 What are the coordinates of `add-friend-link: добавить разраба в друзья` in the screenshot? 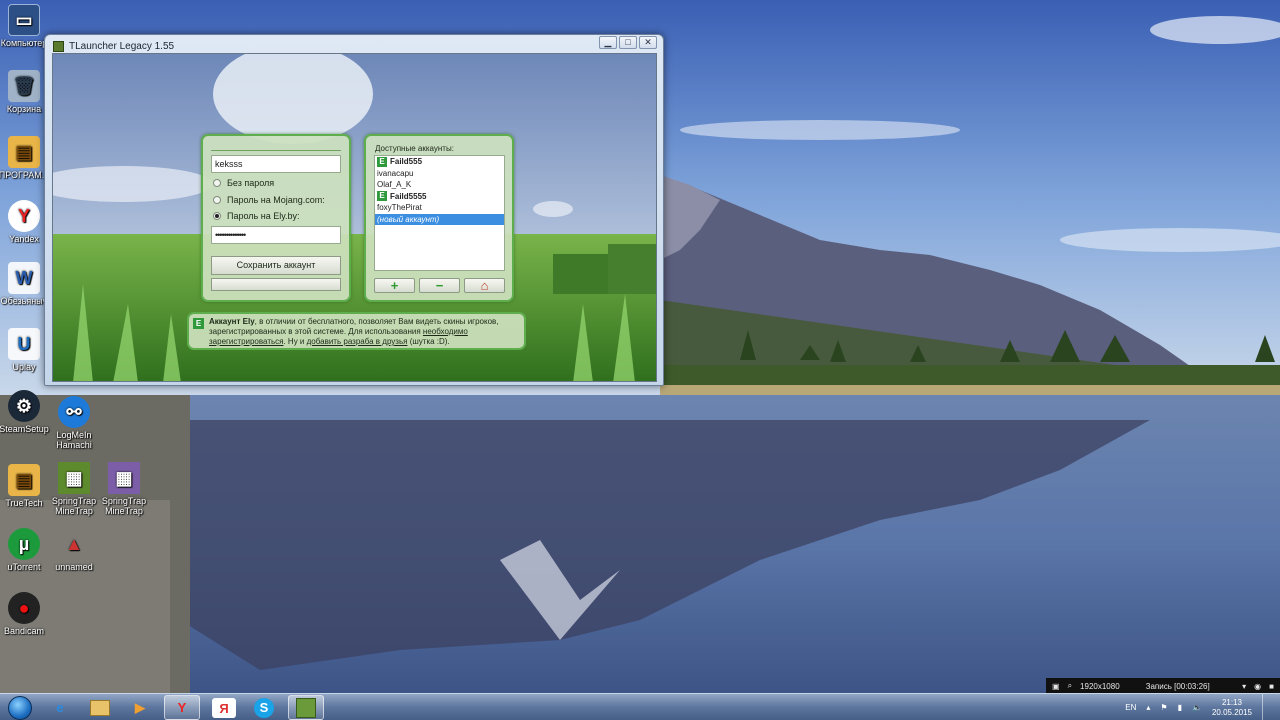 It's located at (357, 341).